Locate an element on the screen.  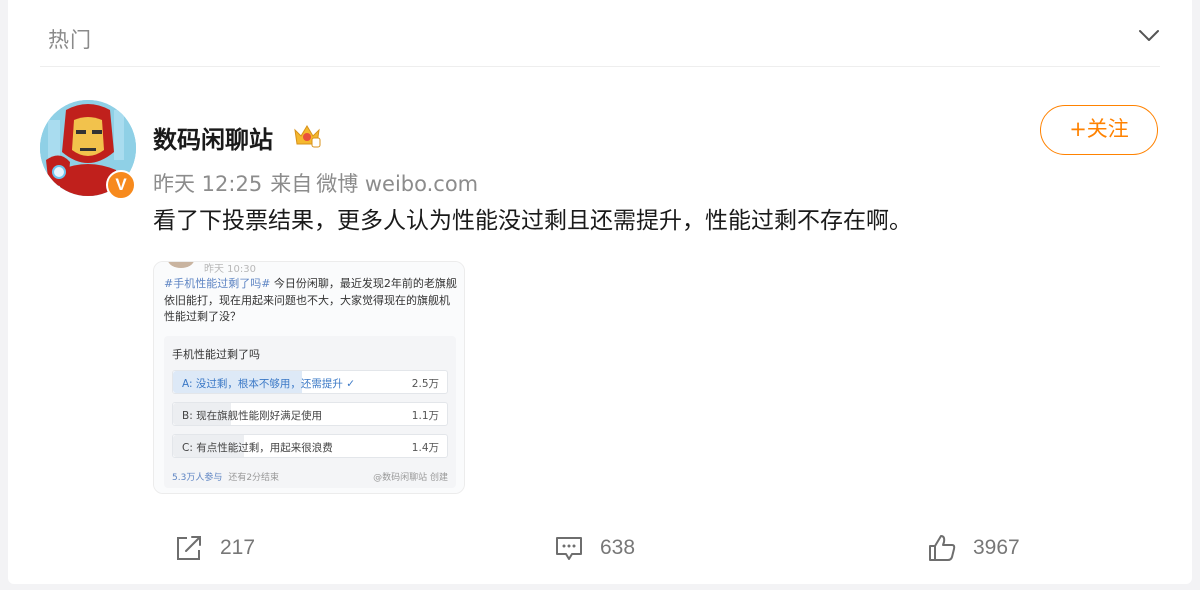
post-meta: 昨天 12:25 来自 微博 weibo.com is located at coordinates (319, 183).